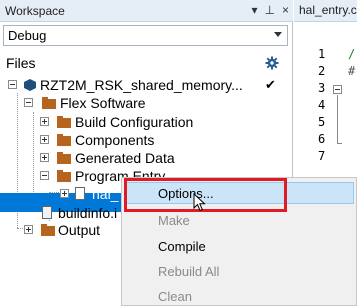 This screenshot has width=357, height=306. What do you see at coordinates (322, 88) in the screenshot?
I see `line-number: 3` at bounding box center [322, 88].